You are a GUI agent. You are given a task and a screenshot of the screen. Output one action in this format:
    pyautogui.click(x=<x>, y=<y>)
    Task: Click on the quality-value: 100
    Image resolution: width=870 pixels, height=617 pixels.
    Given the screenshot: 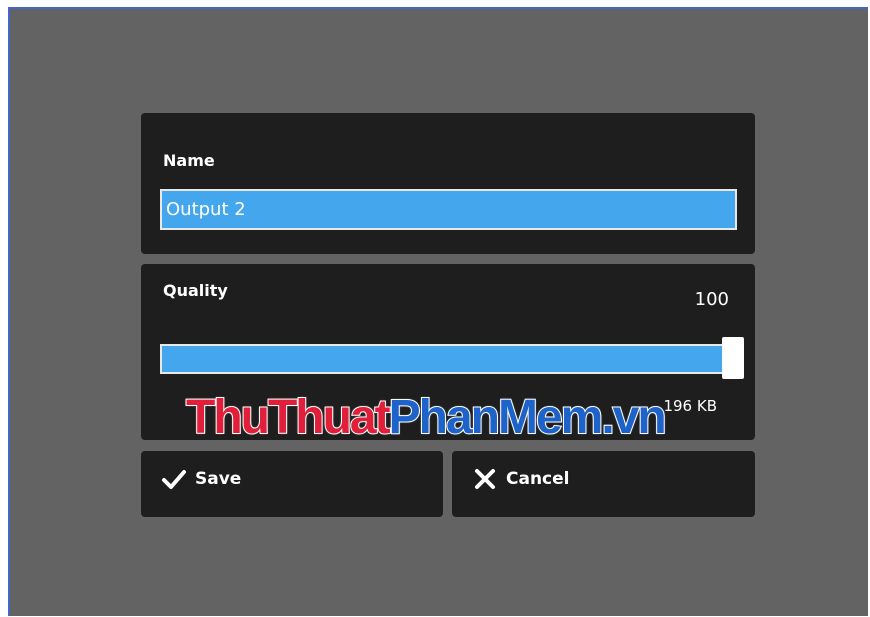 What is the action you would take?
    pyautogui.click(x=711, y=299)
    